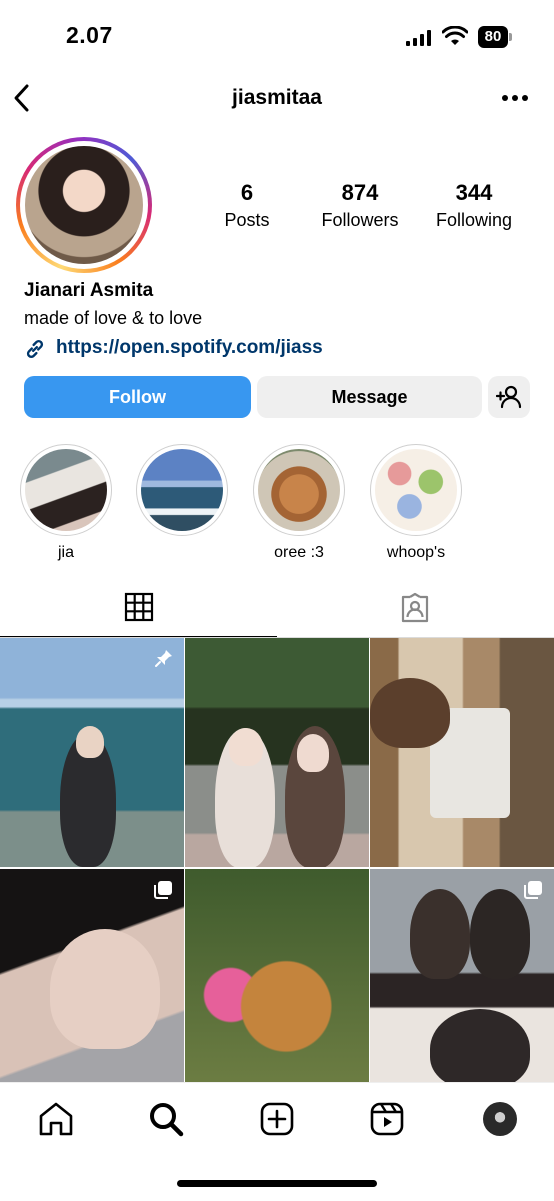 Image resolution: width=554 pixels, height=1201 pixels. I want to click on profile-link: https://open.spotify.com/jiass, so click(189, 348).